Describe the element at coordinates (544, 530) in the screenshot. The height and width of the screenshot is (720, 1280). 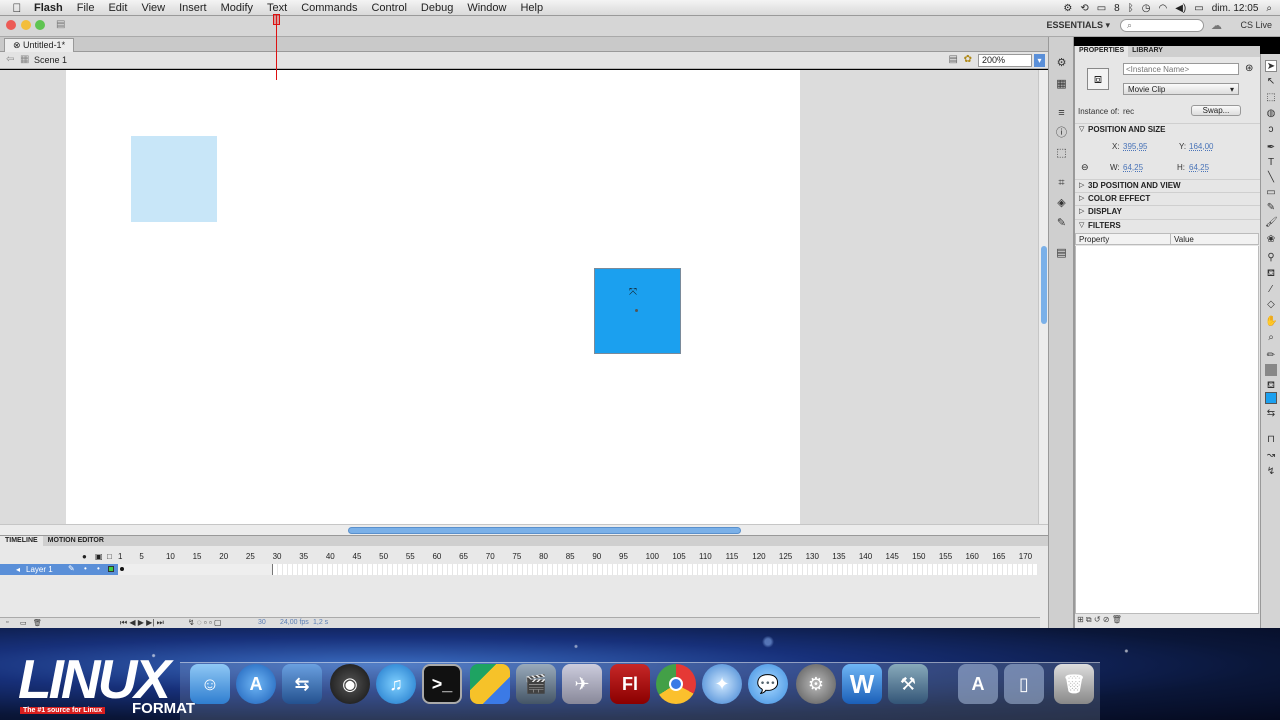
I see `horizontal-scroll-thumb` at that location.